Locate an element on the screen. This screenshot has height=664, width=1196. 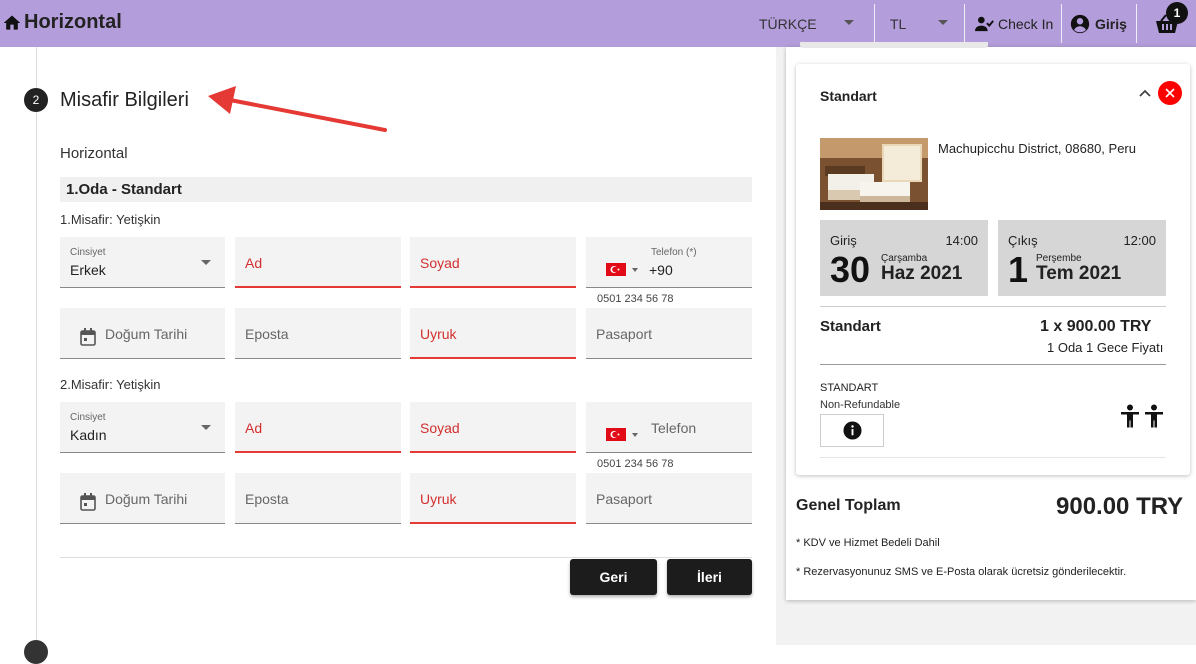
guest-1-phone-input: Telefon (*) +90 is located at coordinates (669, 262).